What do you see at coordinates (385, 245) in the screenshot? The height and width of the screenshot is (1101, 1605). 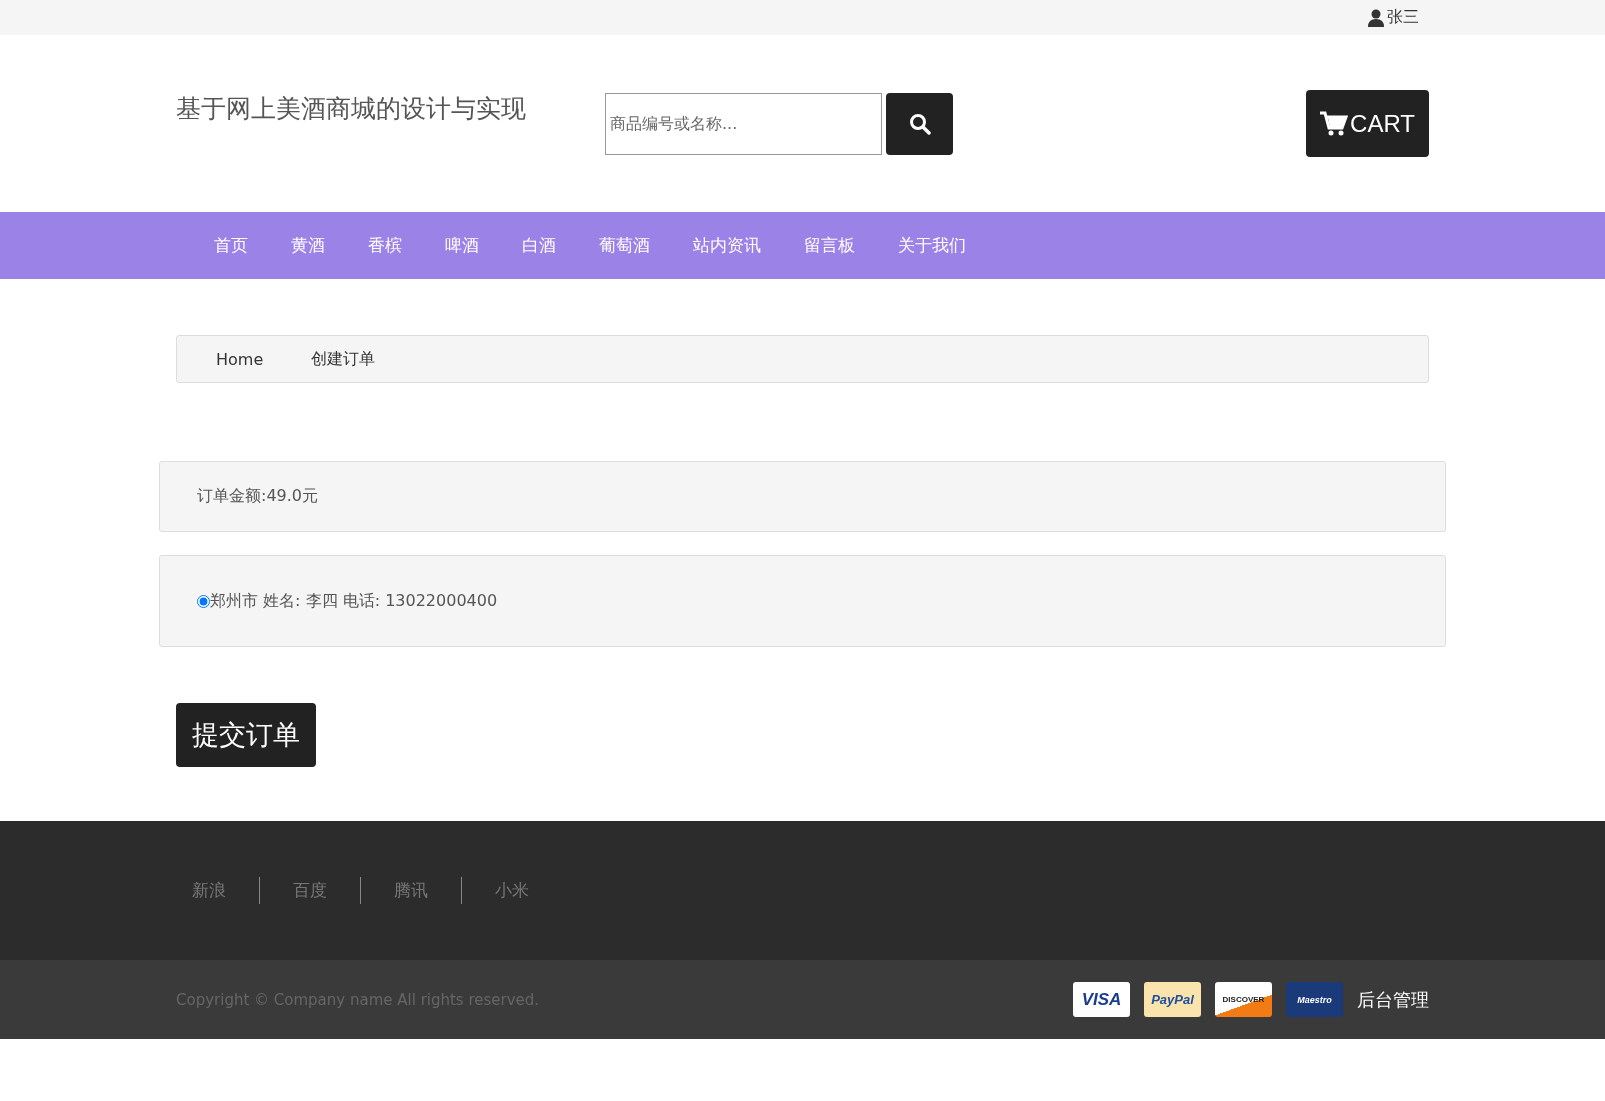 I see `nav-link: 香槟` at bounding box center [385, 245].